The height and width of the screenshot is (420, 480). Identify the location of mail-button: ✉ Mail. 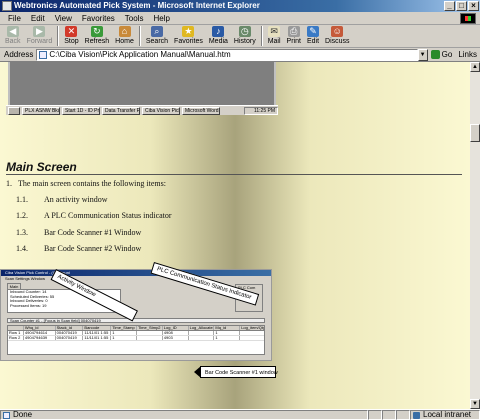
(274, 36).